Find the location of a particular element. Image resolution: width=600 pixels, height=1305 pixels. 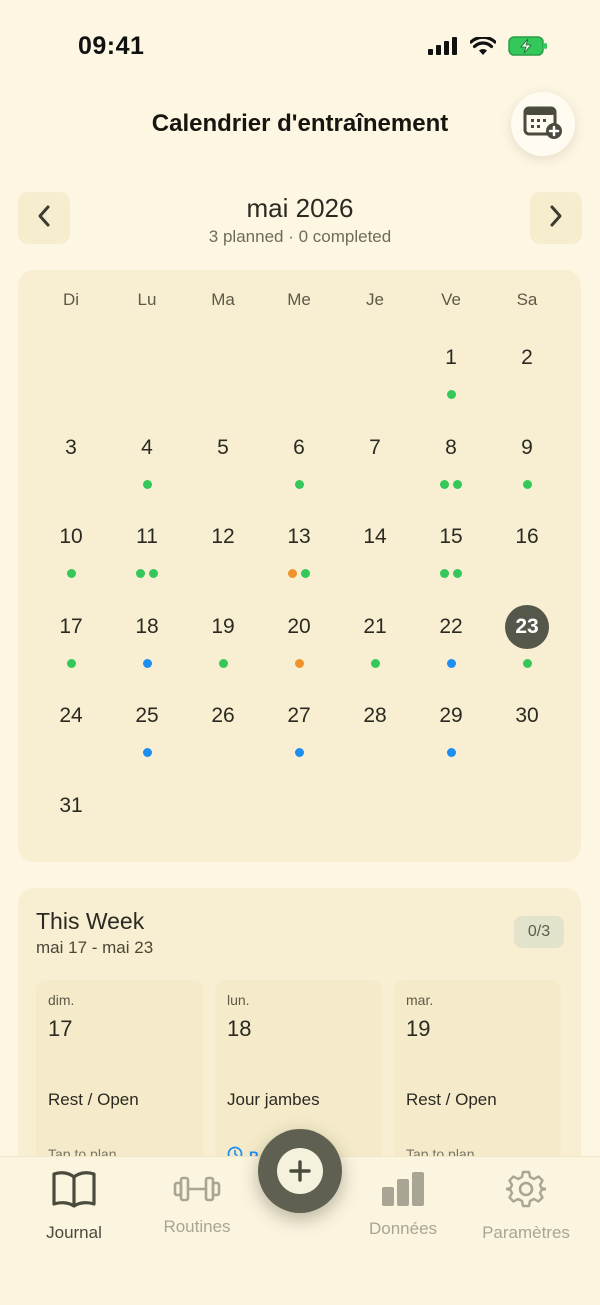

calendar-day: 29 is located at coordinates (451, 734).